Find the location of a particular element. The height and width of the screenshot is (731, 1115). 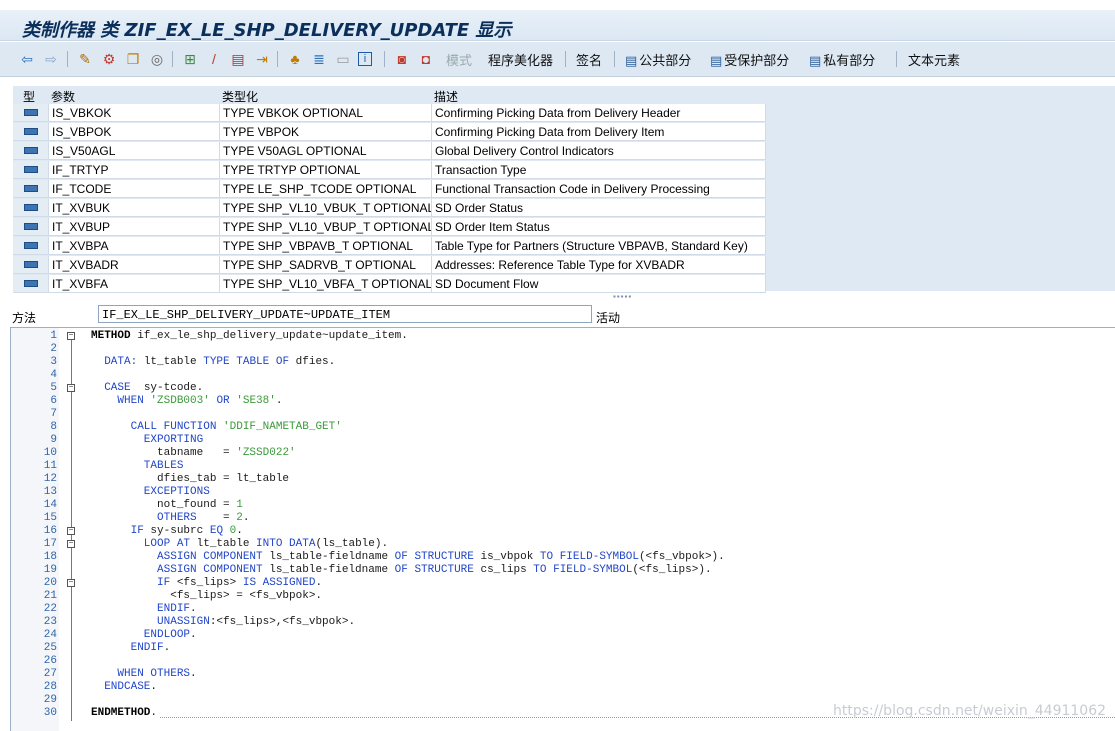

inheritance-icon: ≣ is located at coordinates (319, 59).